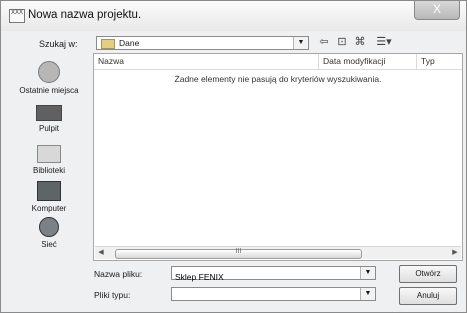  Describe the element at coordinates (428, 296) in the screenshot. I see `cancel-button: Anuluj` at that location.